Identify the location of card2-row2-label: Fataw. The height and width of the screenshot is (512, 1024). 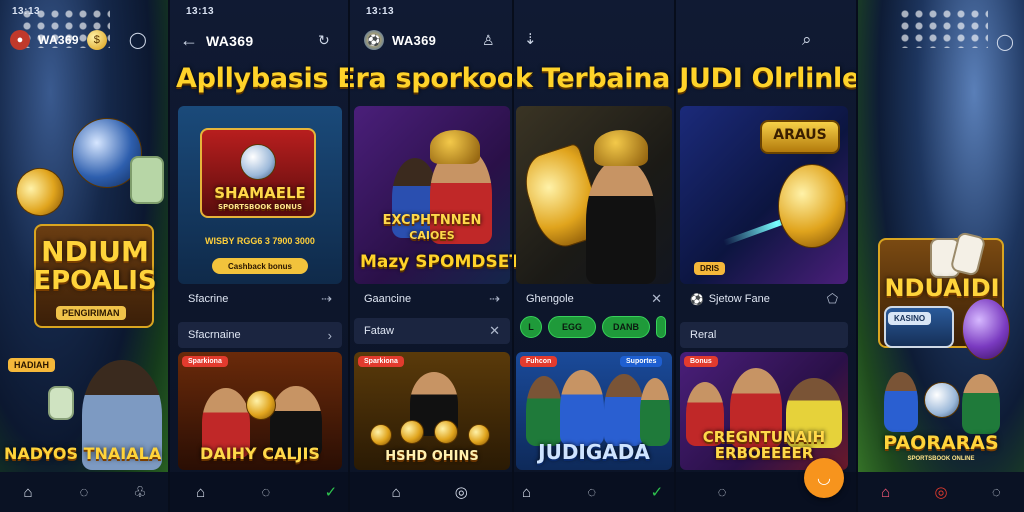
(379, 331).